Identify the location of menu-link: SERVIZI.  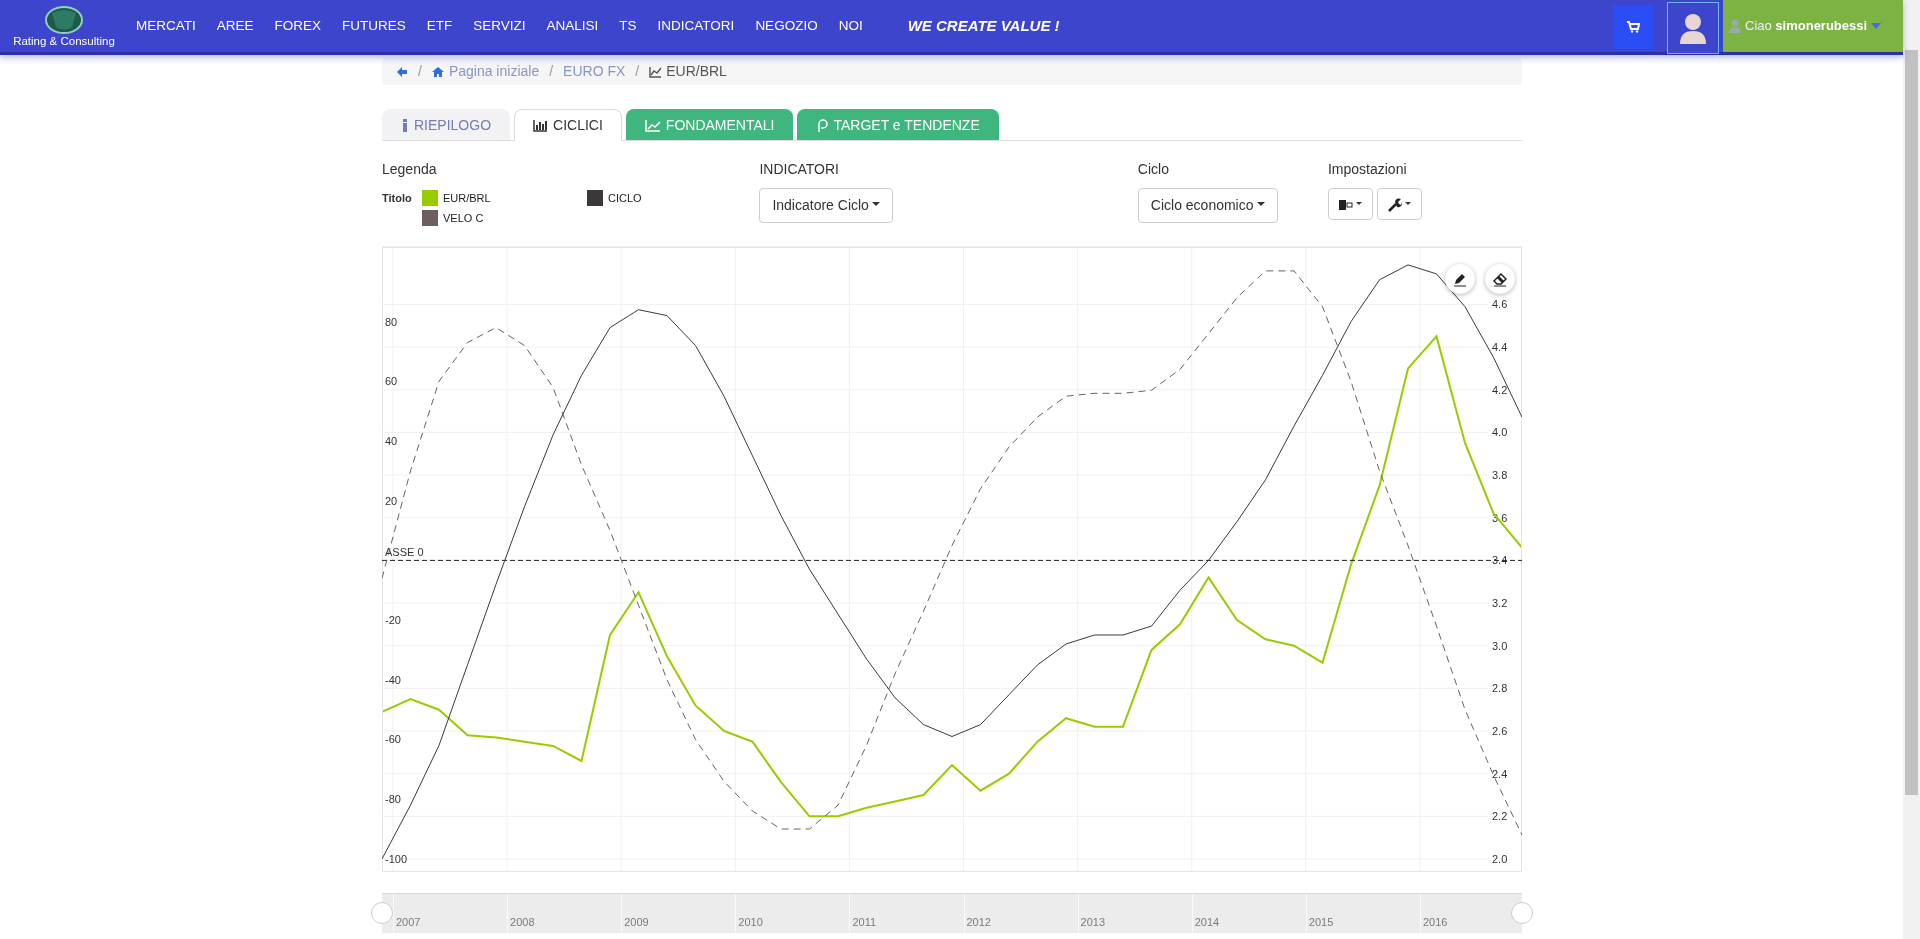
(499, 26).